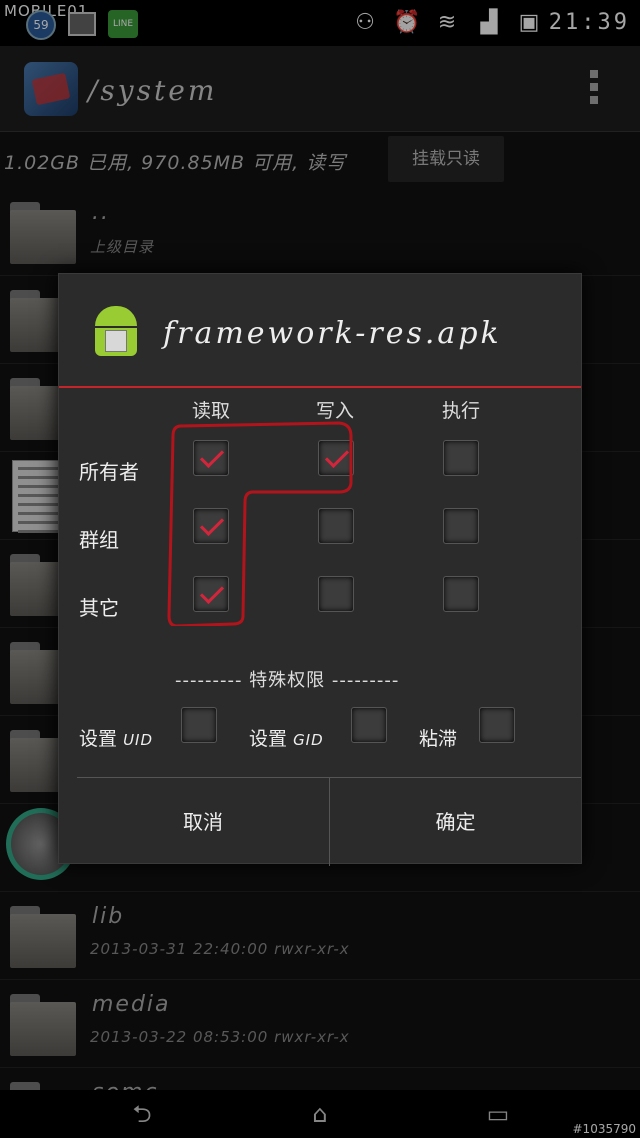 Image resolution: width=640 pixels, height=1138 pixels. What do you see at coordinates (116, 332) in the screenshot?
I see `android-apk-icon` at bounding box center [116, 332].